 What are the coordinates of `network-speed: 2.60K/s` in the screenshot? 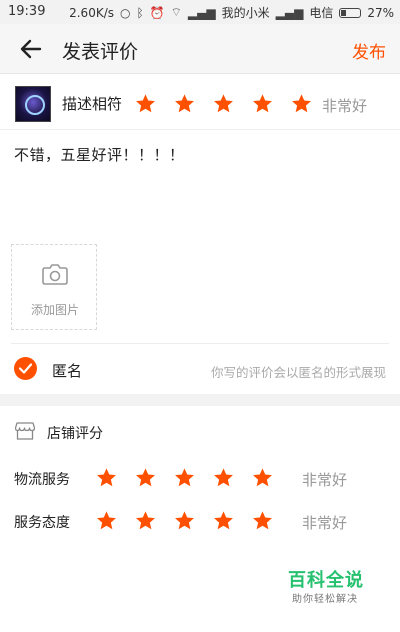 It's located at (91, 12).